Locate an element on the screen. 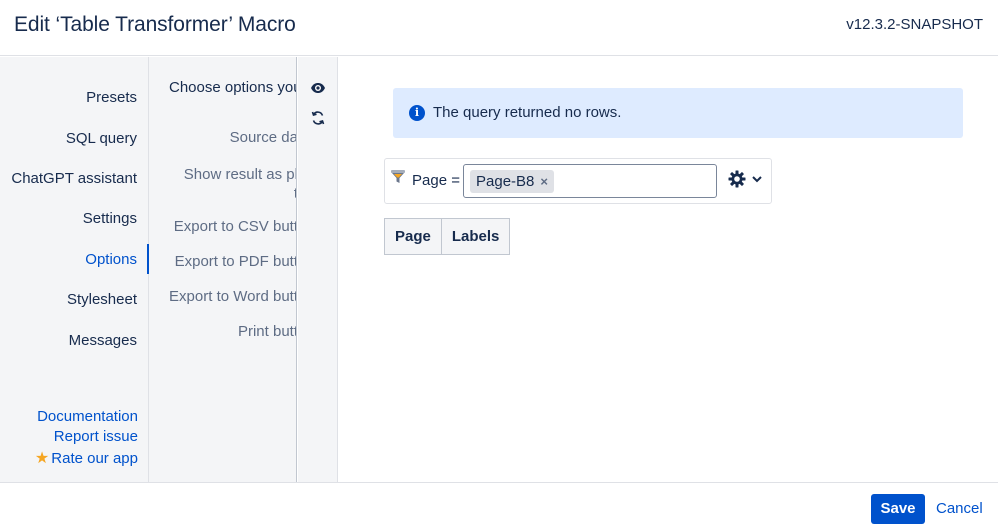 The width and height of the screenshot is (998, 530). filter-value-input: Page-B8 × is located at coordinates (590, 181).